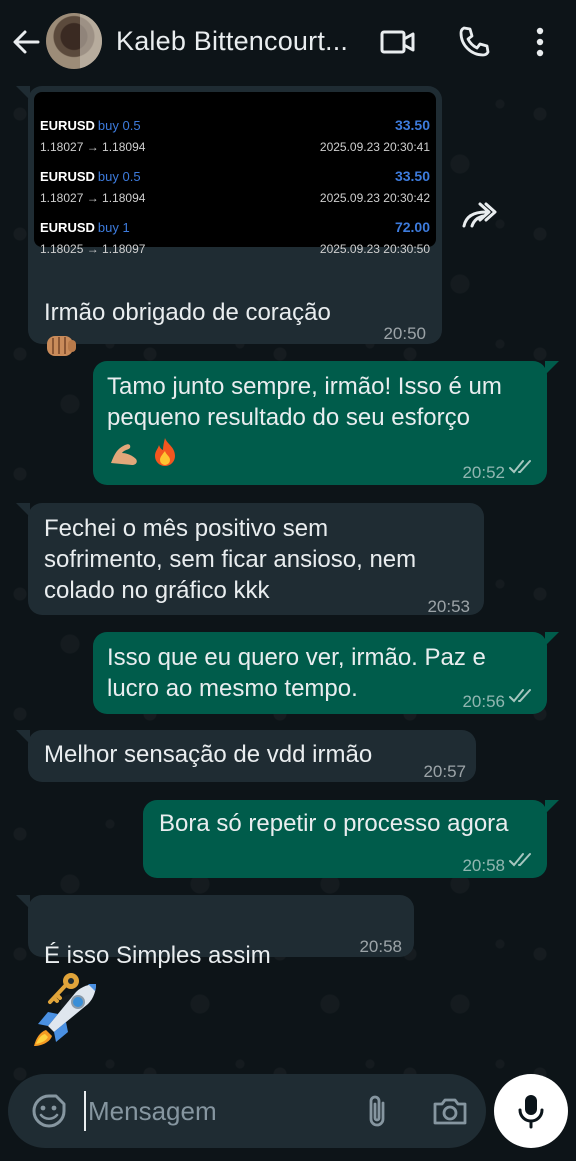 The height and width of the screenshot is (1161, 576). Describe the element at coordinates (218, 1111) in the screenshot. I see `message-input` at that location.